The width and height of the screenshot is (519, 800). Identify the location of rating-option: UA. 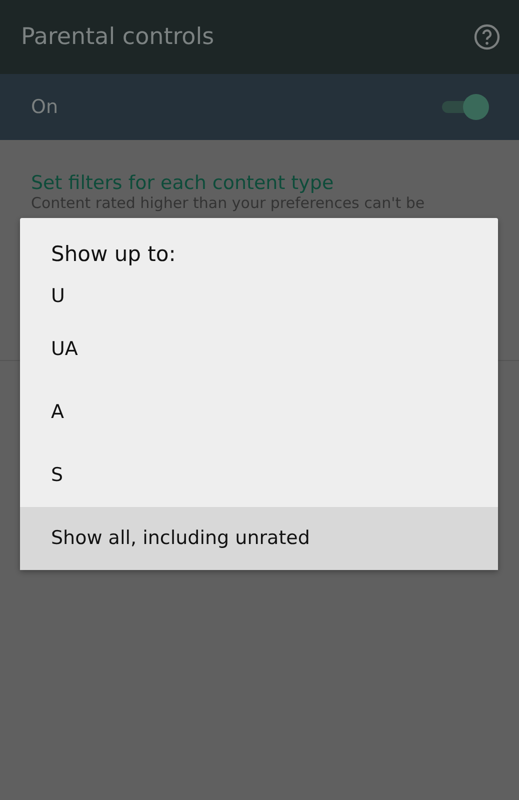
(259, 349).